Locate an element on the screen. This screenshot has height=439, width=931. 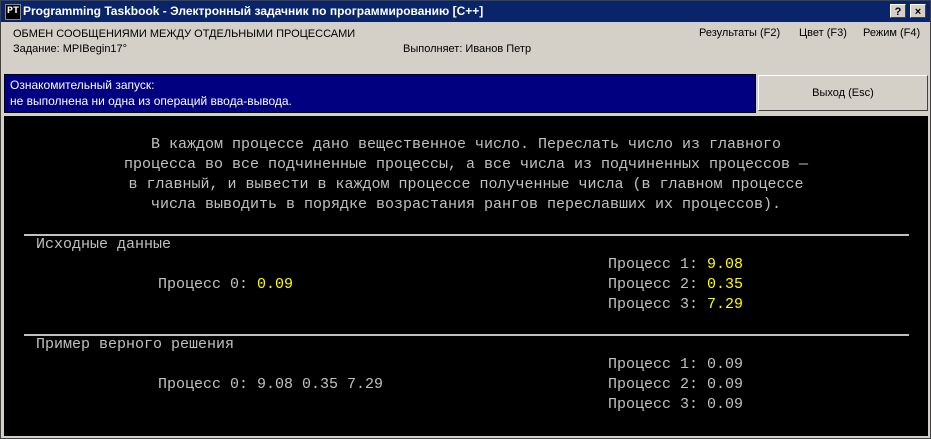
example-process-3: Процесс 3: 0.09 is located at coordinates (675, 404).